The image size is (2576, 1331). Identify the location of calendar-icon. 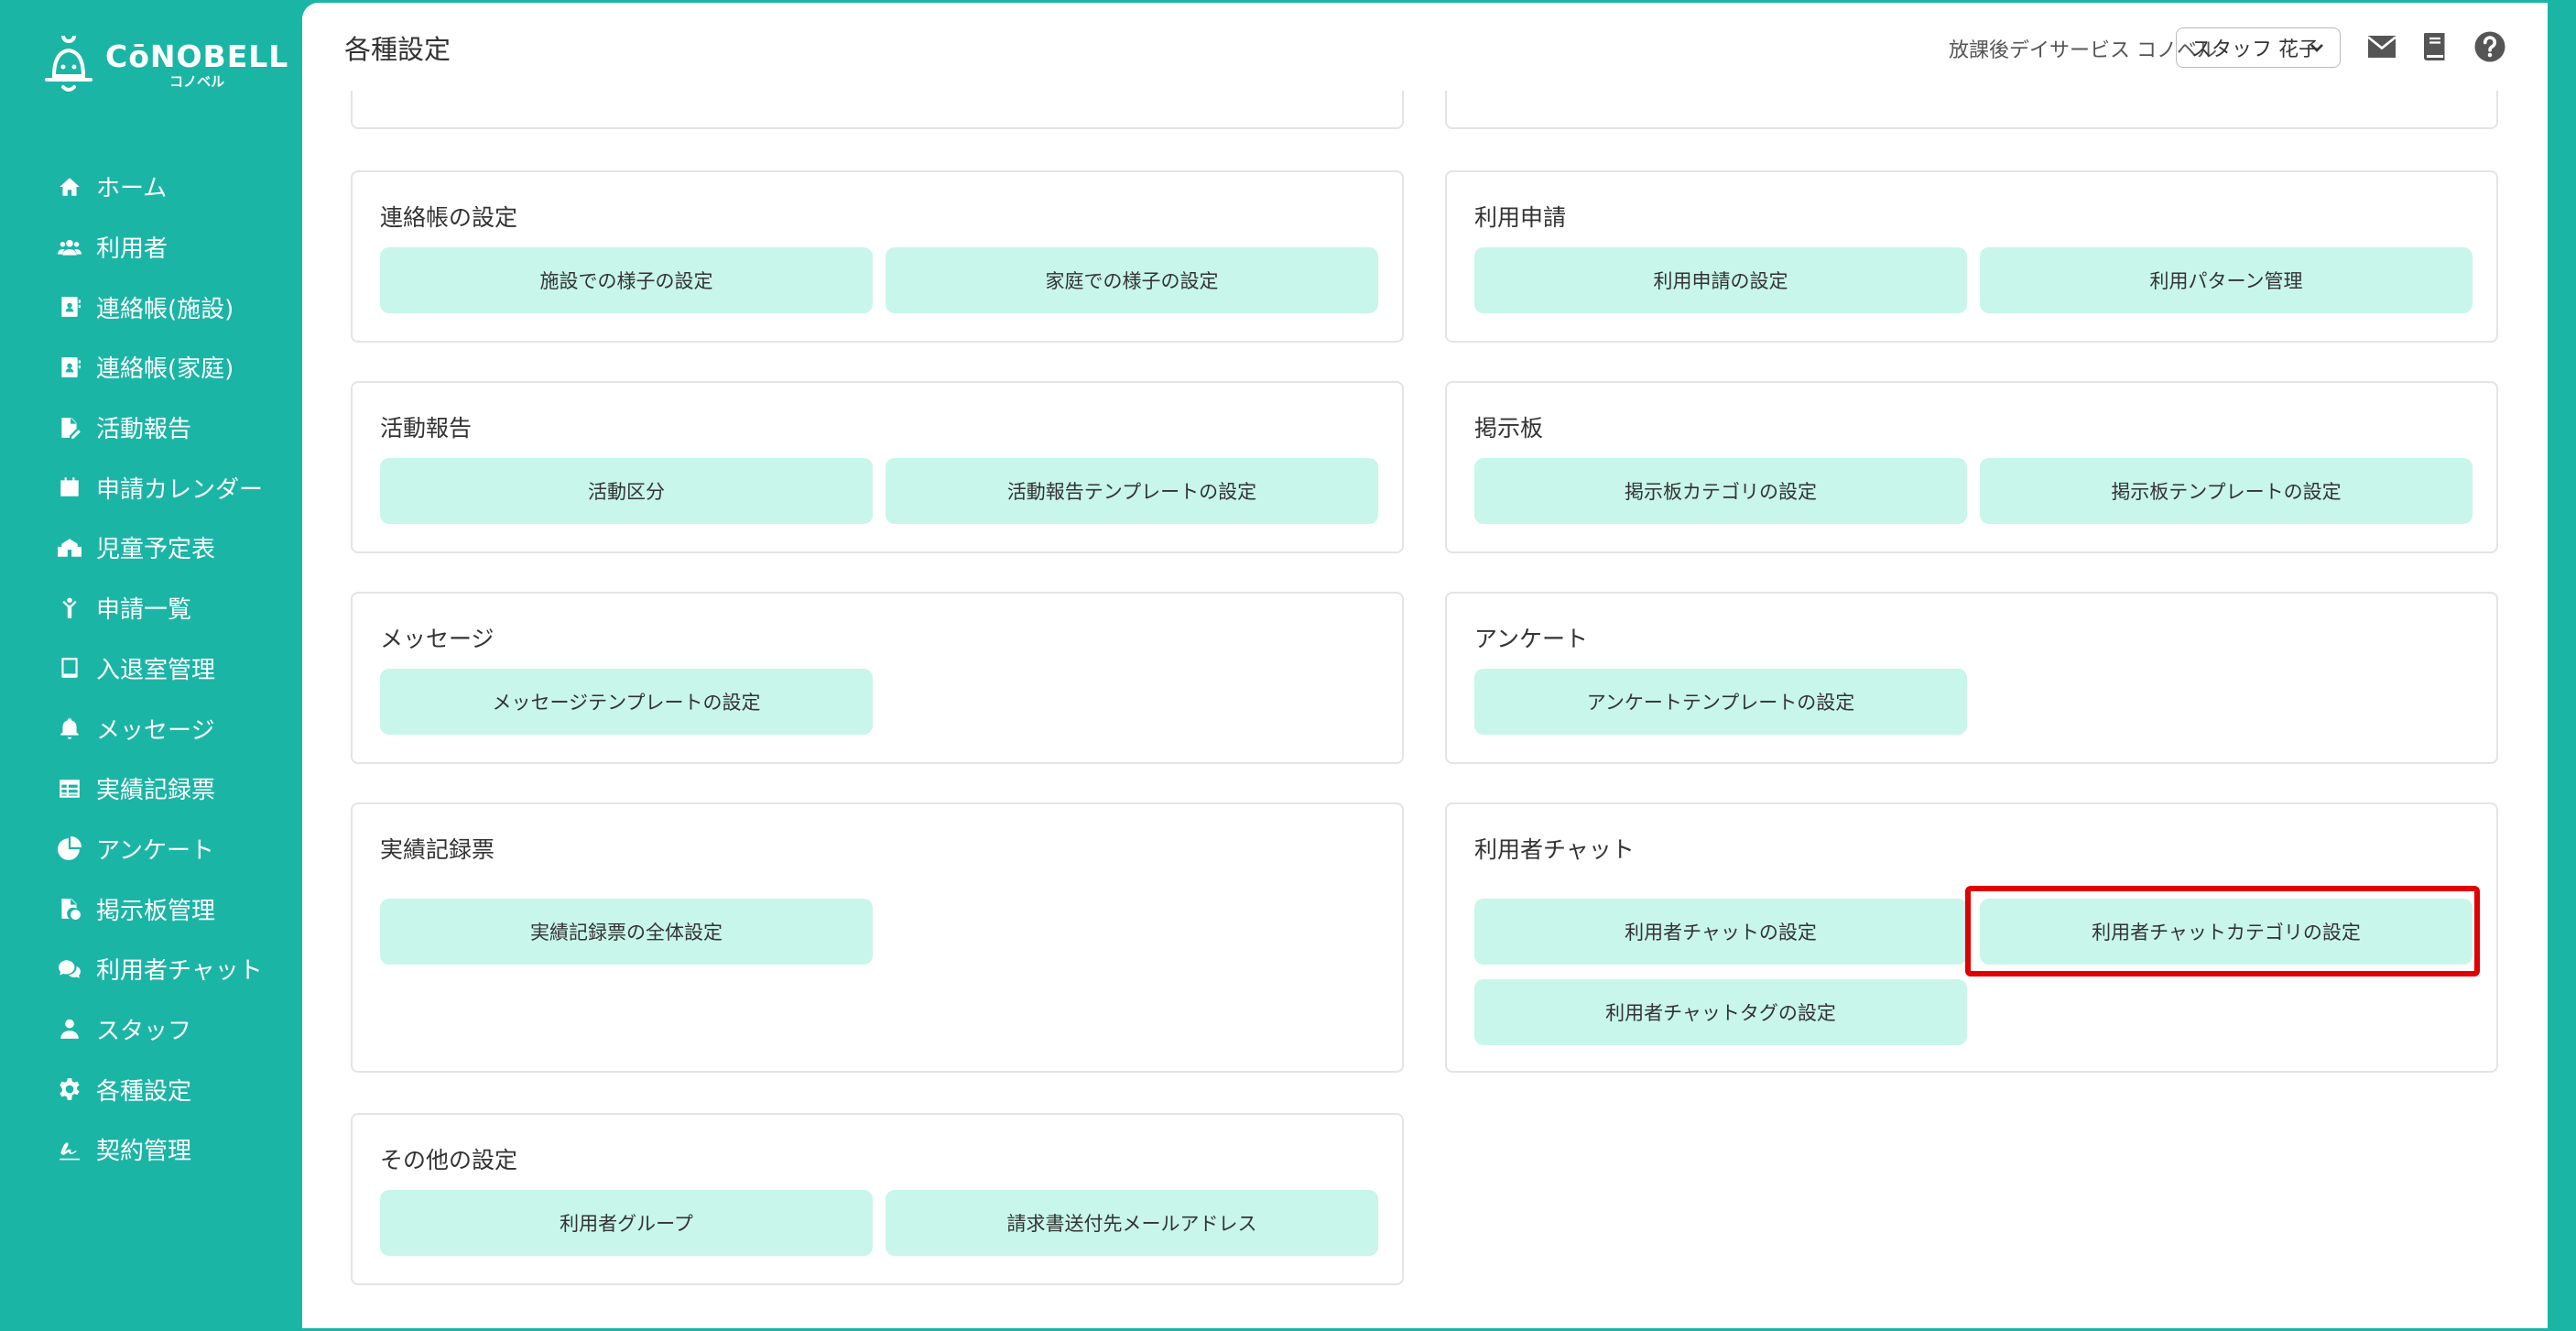
(69, 488).